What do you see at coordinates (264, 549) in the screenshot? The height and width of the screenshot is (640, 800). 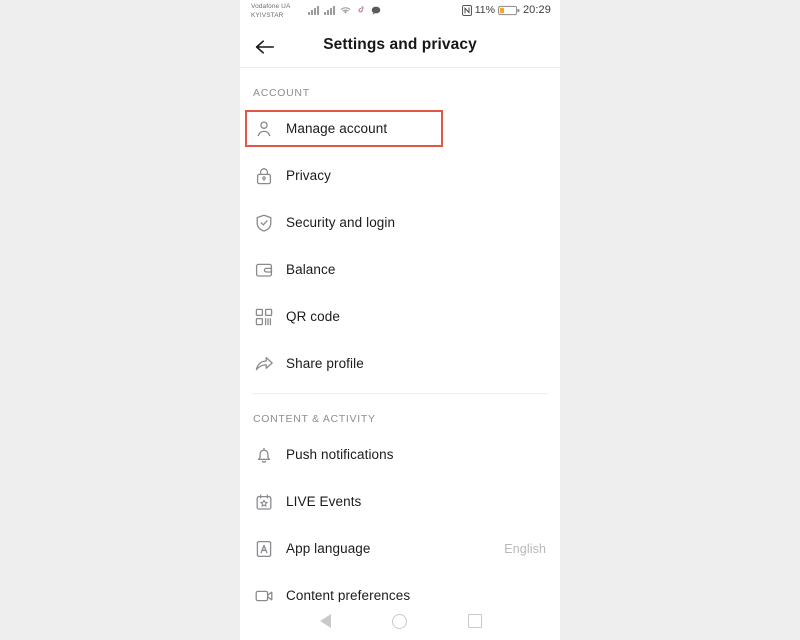 I see `letter-a-box-icon` at bounding box center [264, 549].